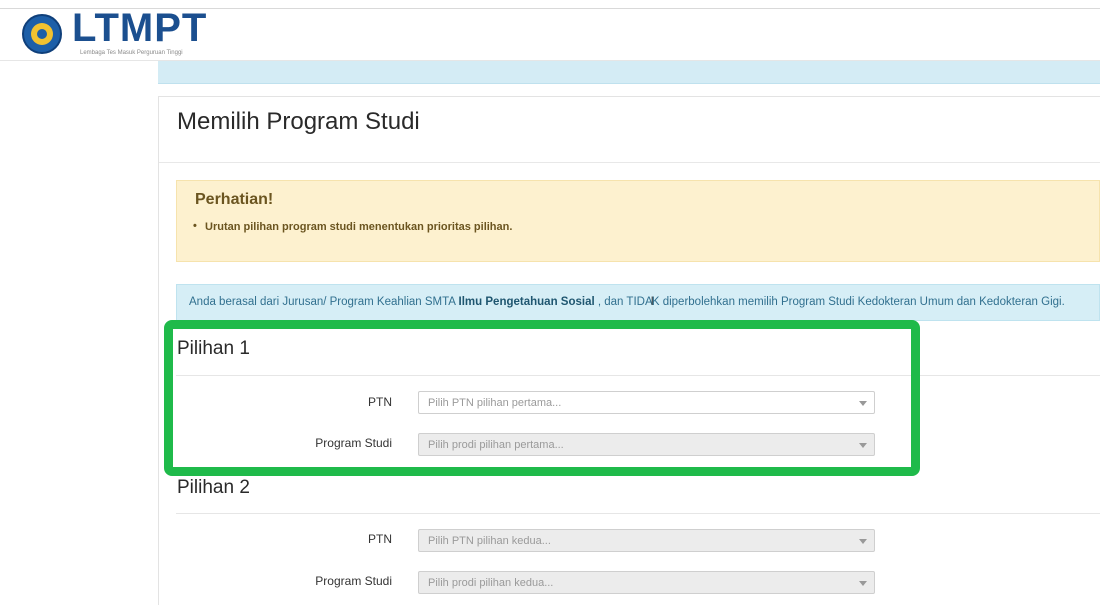 The width and height of the screenshot is (1100, 605). I want to click on title-divider, so click(629, 162).